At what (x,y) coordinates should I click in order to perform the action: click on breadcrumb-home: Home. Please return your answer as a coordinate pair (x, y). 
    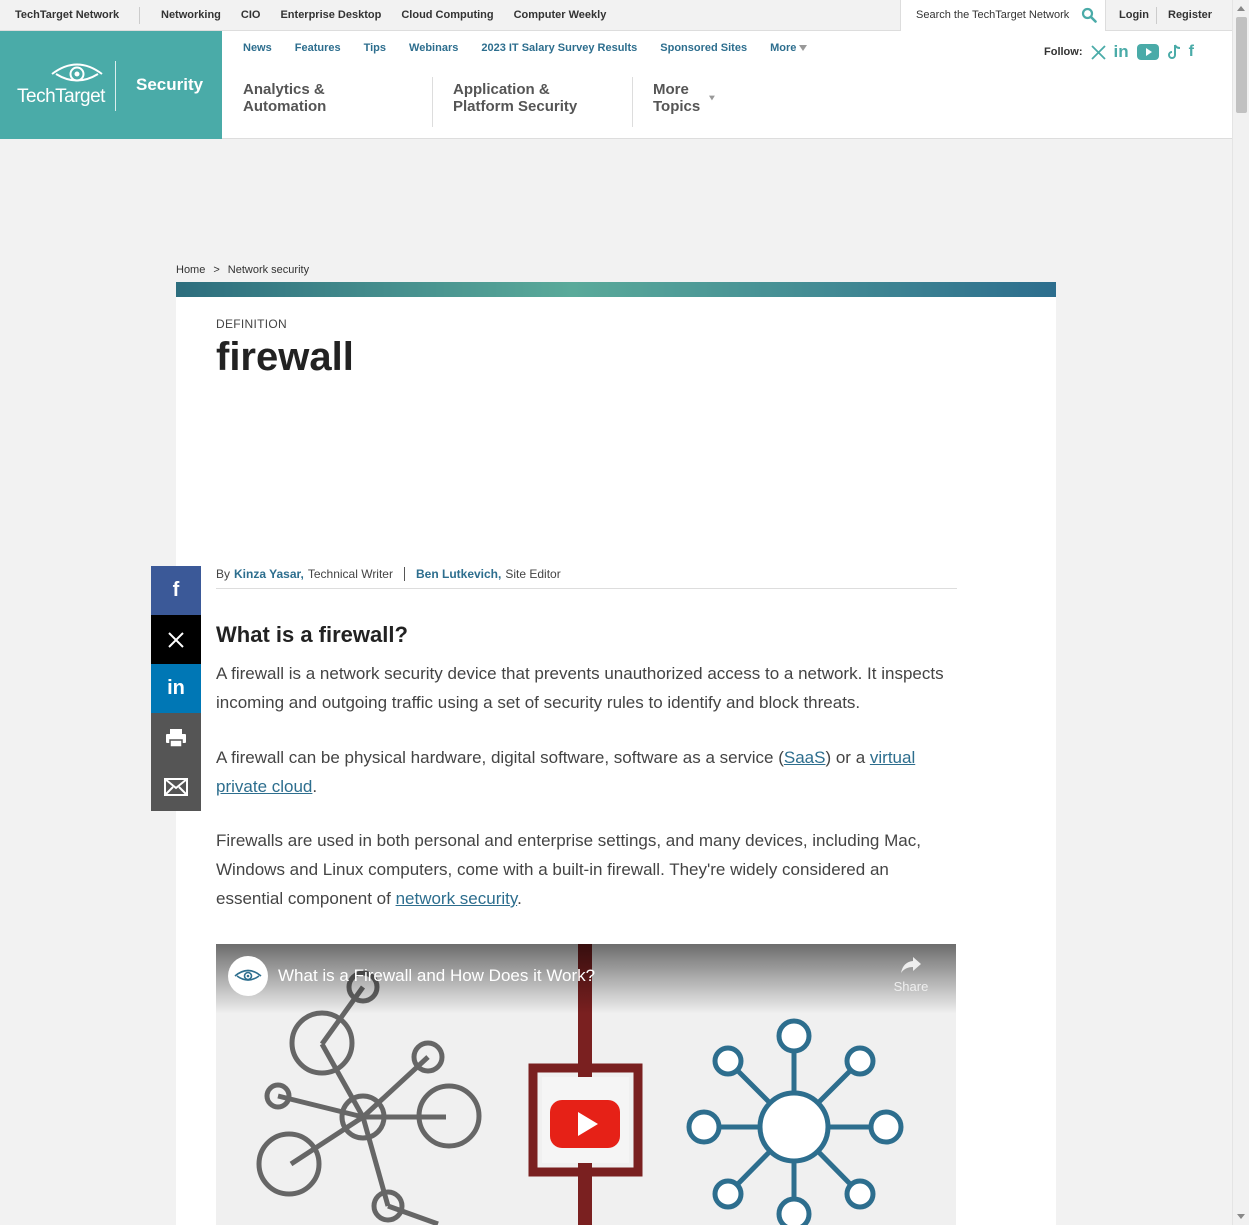
    Looking at the image, I should click on (190, 270).